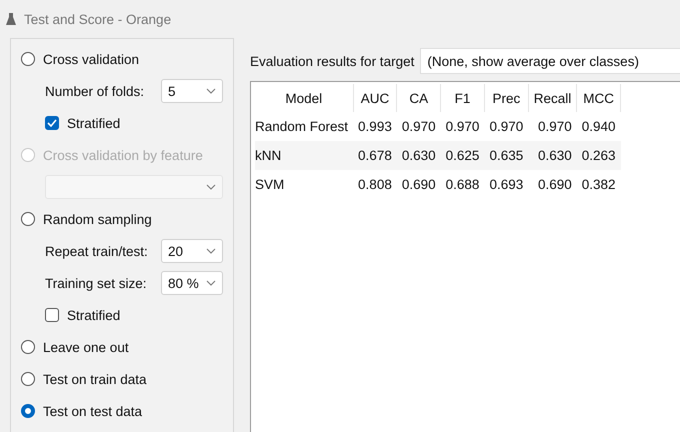 The image size is (680, 432). I want to click on flask-icon, so click(11, 19).